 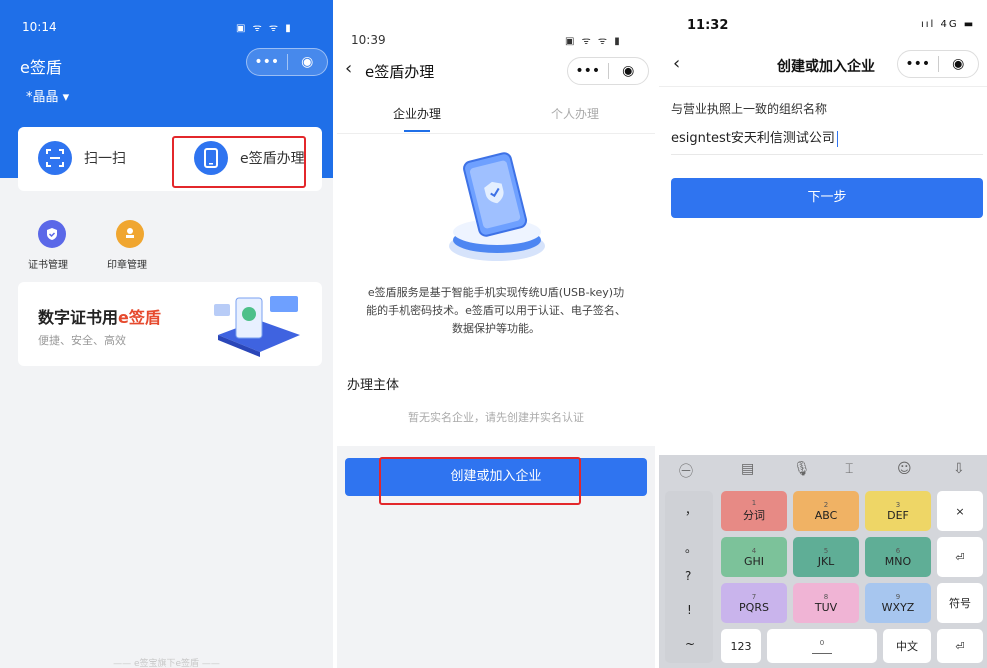 I want to click on promo-subtitle: 便捷、安全、高效, so click(x=82, y=340).